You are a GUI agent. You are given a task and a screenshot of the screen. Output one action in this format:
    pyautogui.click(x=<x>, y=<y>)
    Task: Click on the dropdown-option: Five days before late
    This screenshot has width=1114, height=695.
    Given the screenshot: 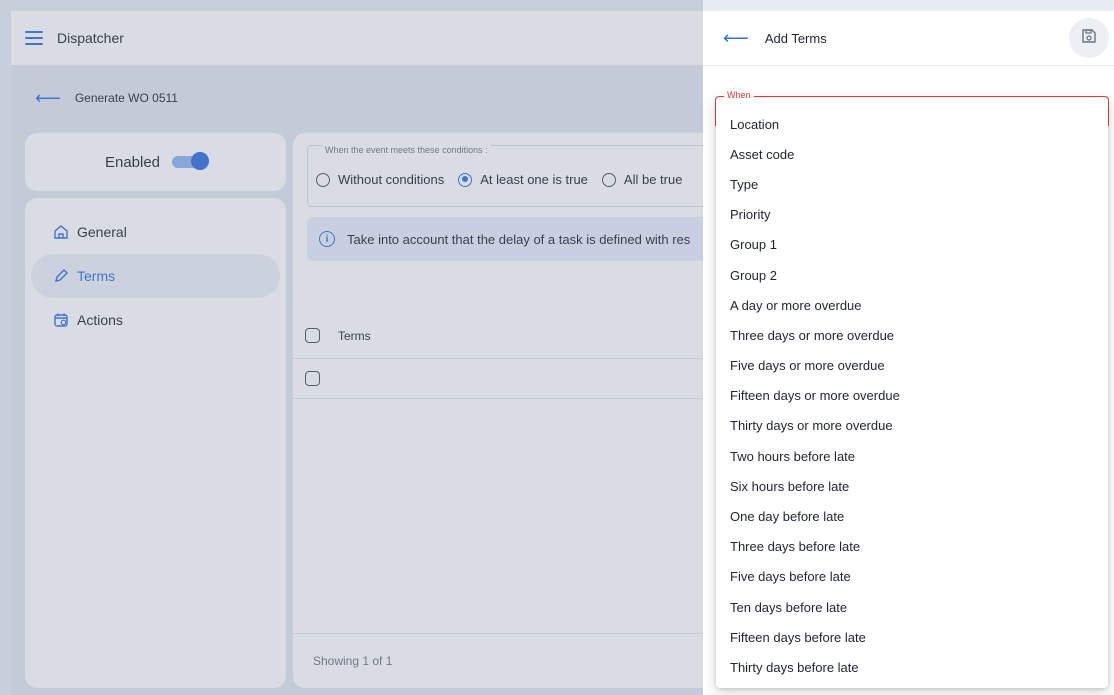 What is the action you would take?
    pyautogui.click(x=912, y=577)
    